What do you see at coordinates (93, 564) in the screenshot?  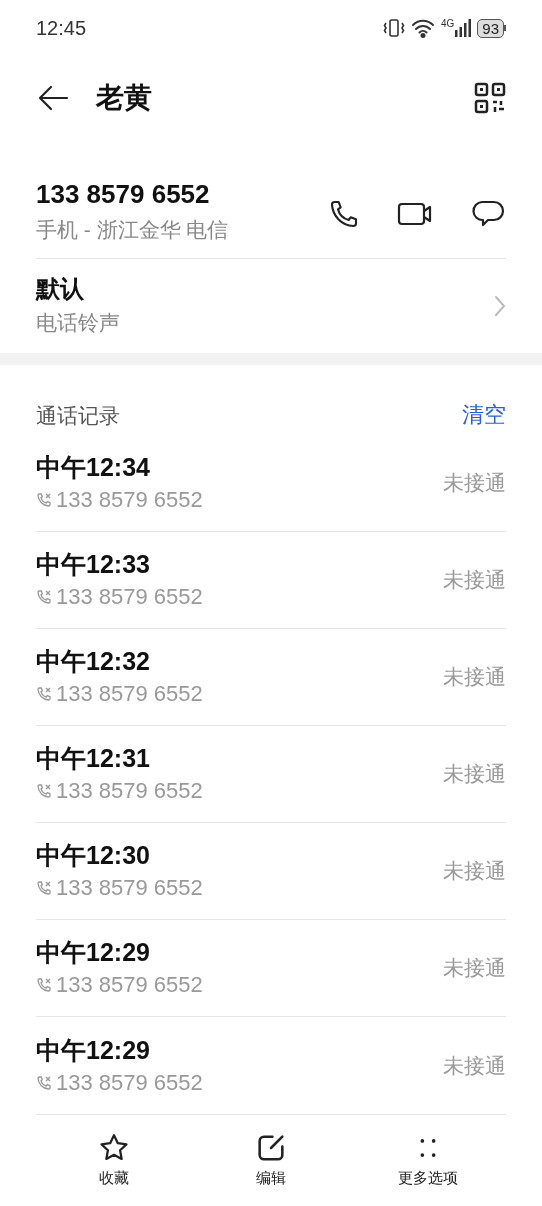 I see `call-time: 中午12:33` at bounding box center [93, 564].